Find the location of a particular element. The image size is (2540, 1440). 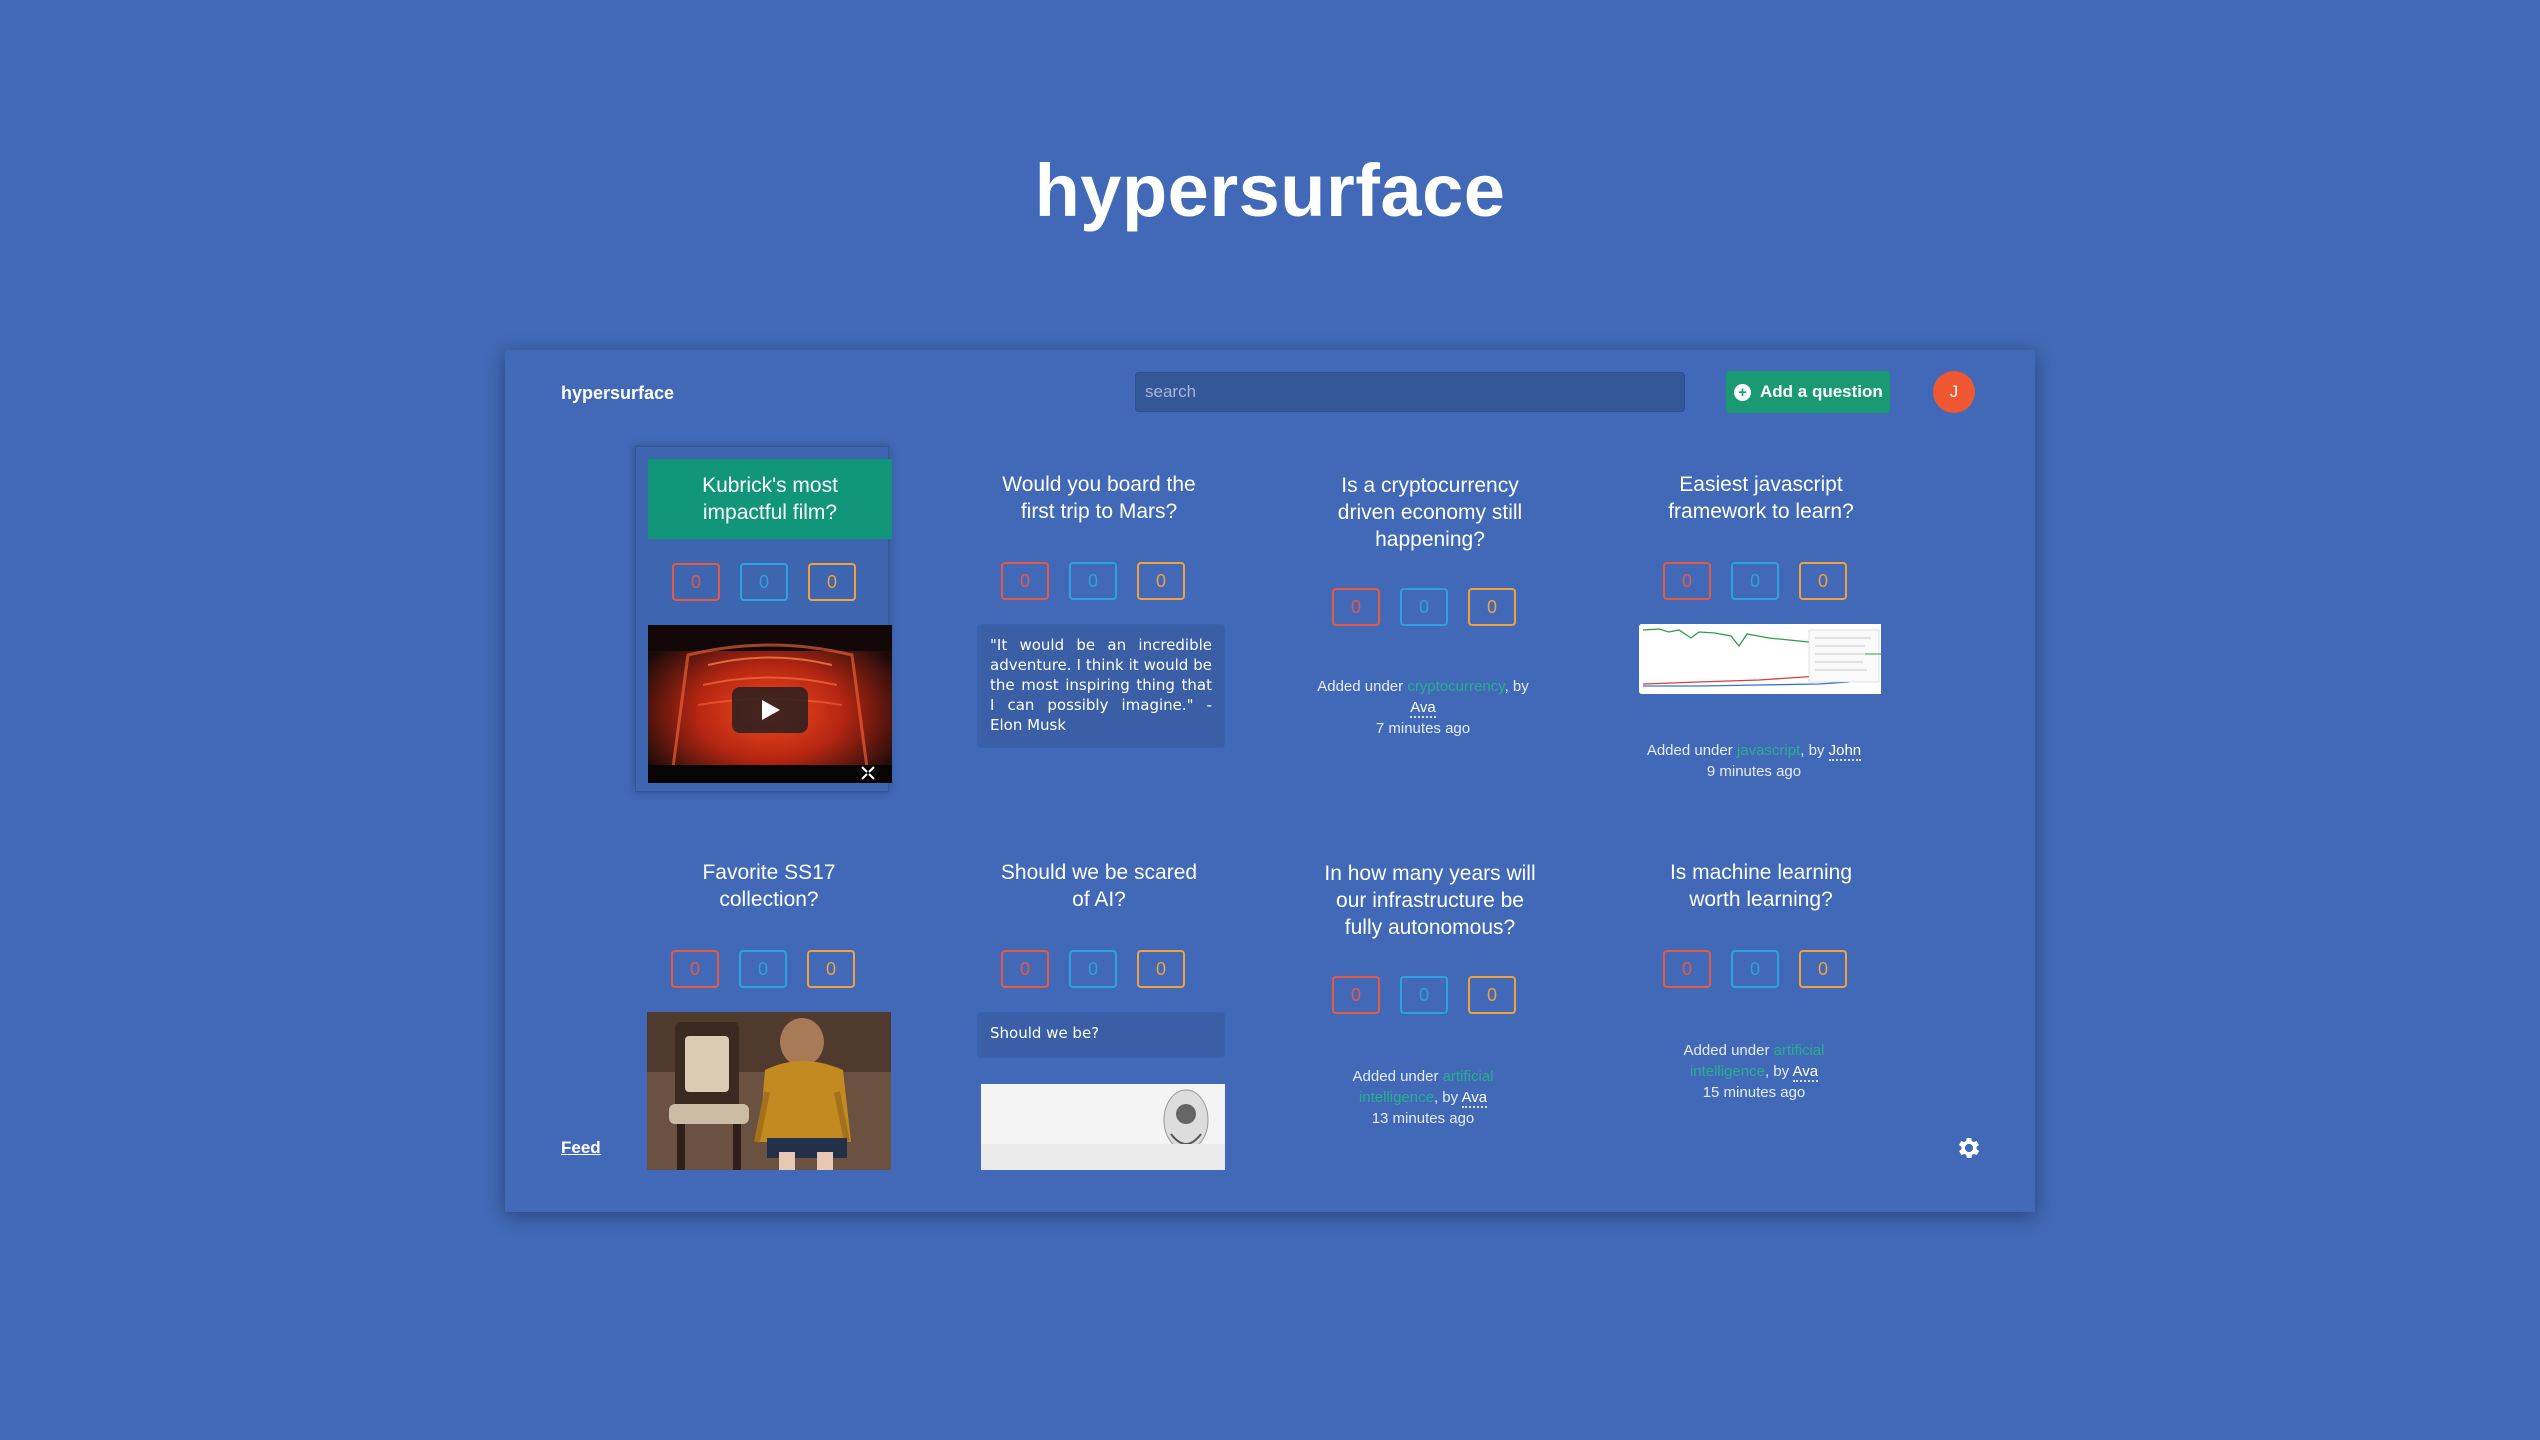

gear-icon is located at coordinates (1969, 1148).